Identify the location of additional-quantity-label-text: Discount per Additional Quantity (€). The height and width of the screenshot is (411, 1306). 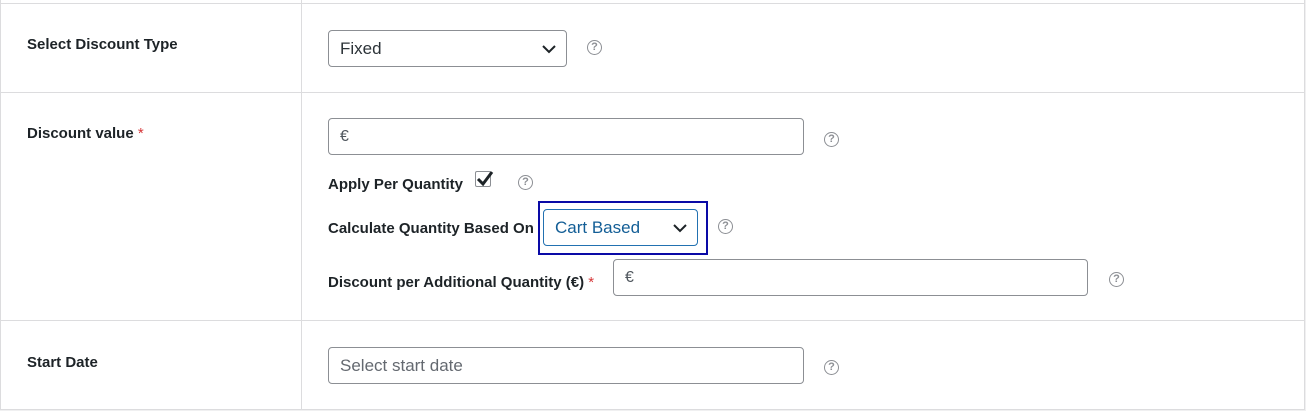
(456, 282).